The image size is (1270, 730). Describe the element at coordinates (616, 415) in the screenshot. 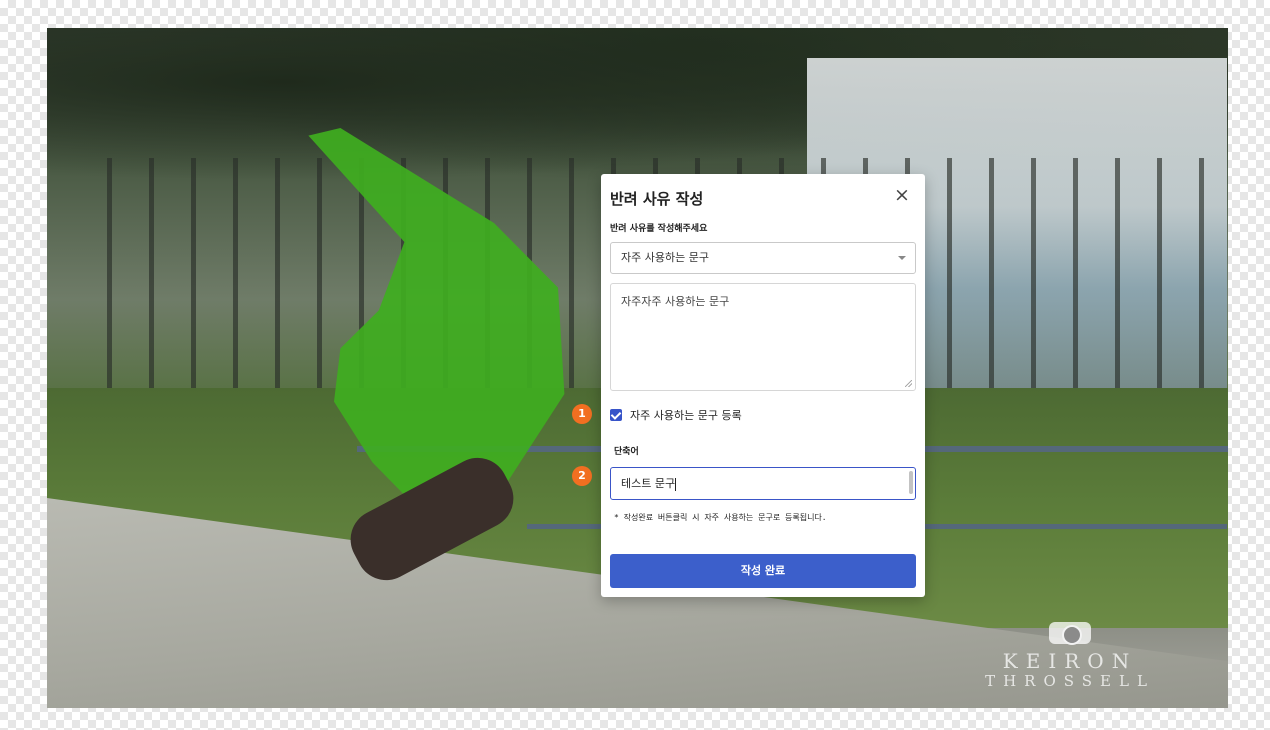

I see `register-phrase-checkbox` at that location.